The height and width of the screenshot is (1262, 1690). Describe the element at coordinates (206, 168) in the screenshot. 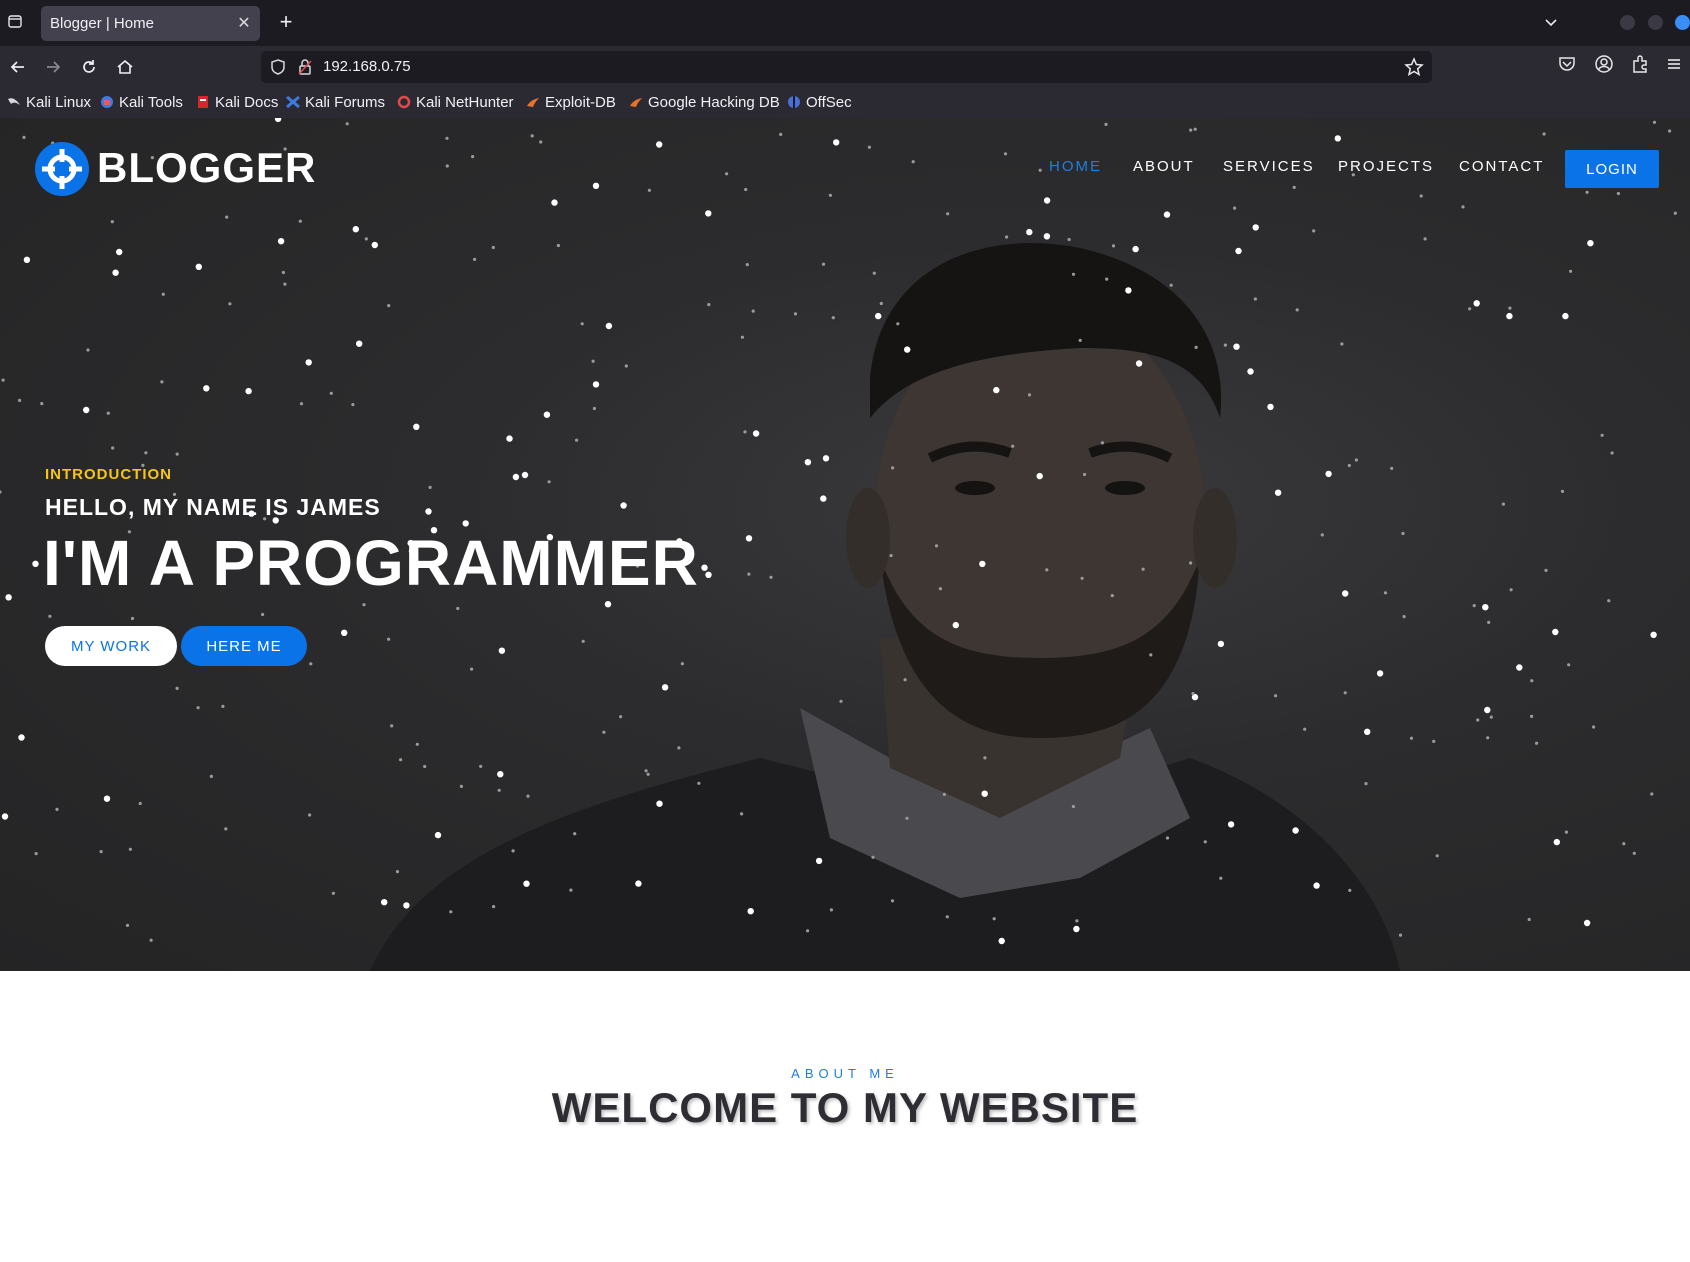

I see `brand-logo-text: BLOGGER` at that location.